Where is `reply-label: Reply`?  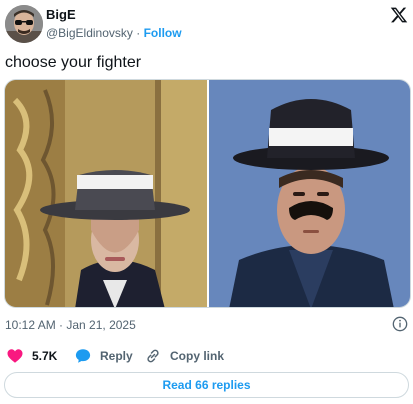
reply-label: Reply is located at coordinates (116, 356).